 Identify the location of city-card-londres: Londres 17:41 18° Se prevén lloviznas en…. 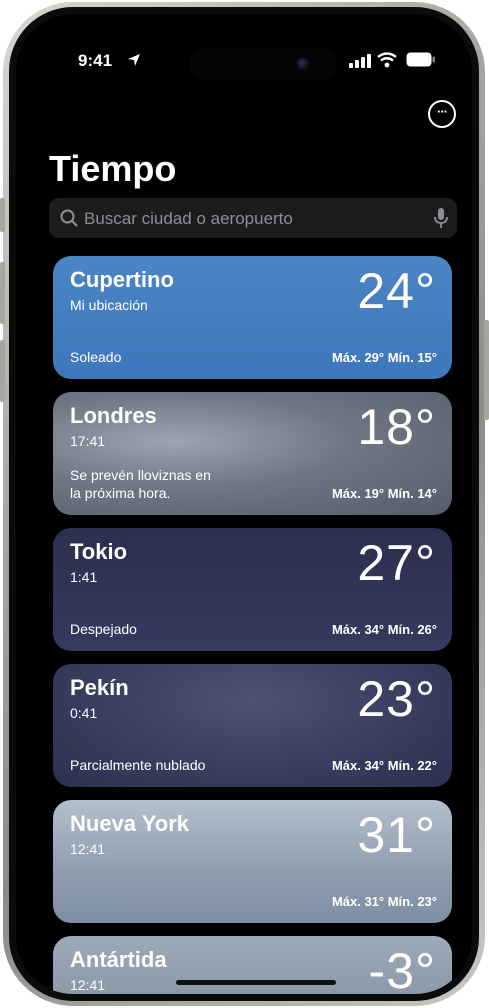
(252, 453).